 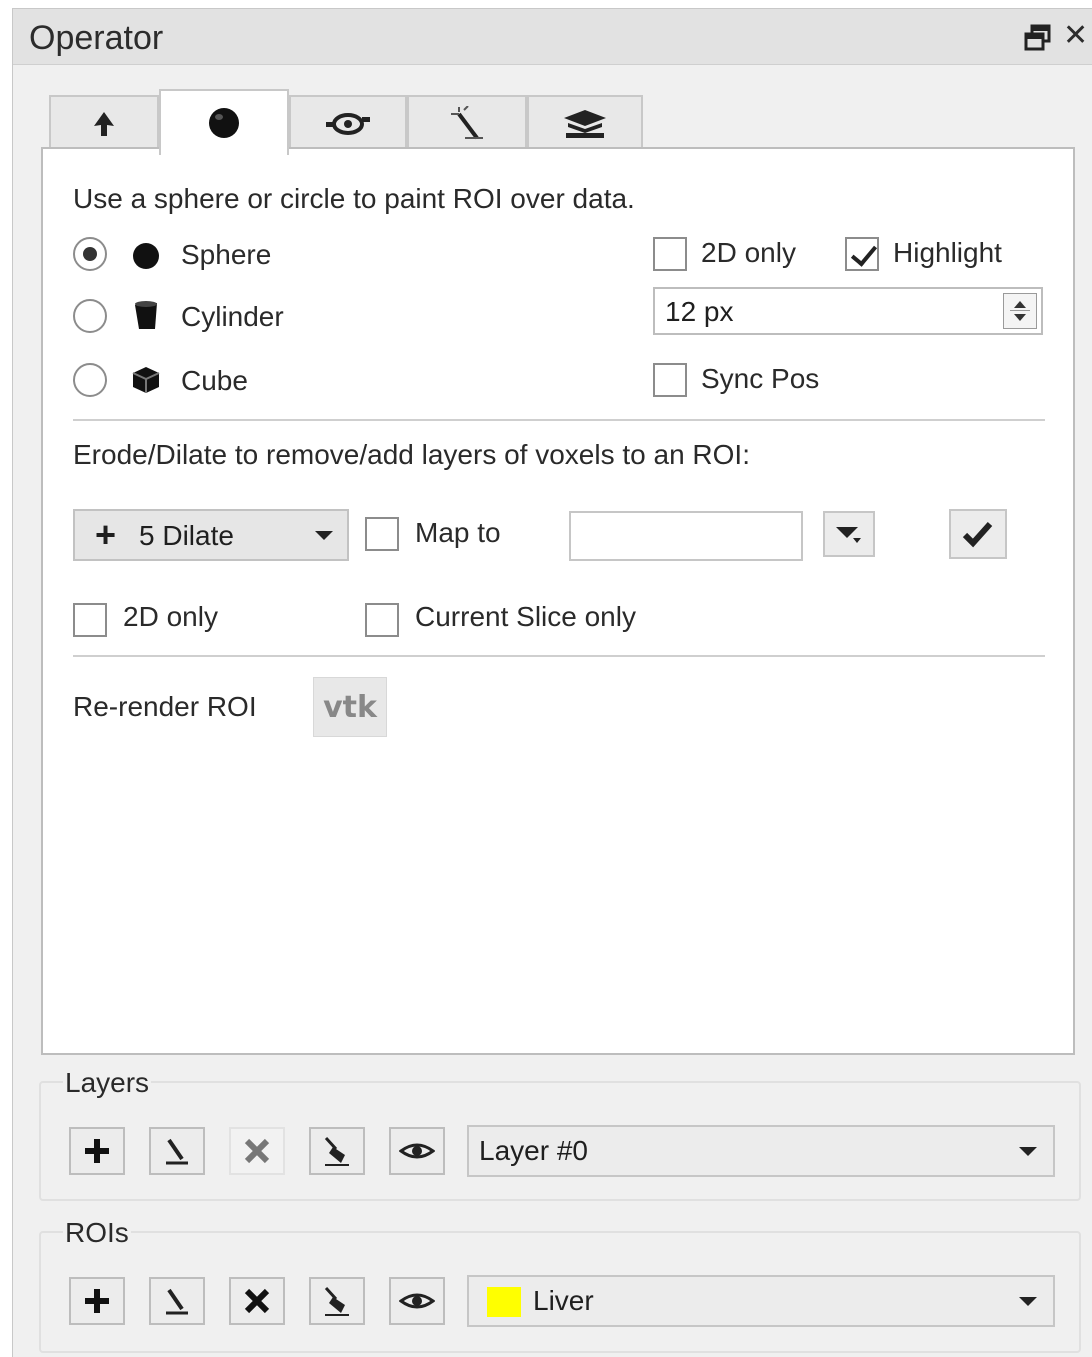 I want to click on cube-label: Cube, so click(x=214, y=380).